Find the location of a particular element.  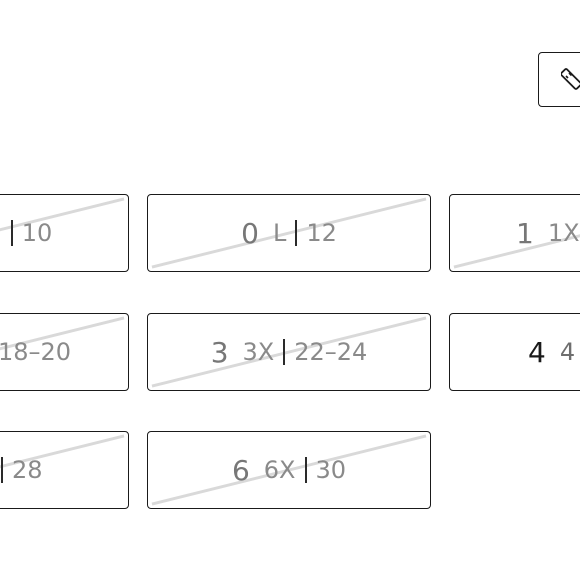

size-option-m: M 10 is located at coordinates (64, 233).